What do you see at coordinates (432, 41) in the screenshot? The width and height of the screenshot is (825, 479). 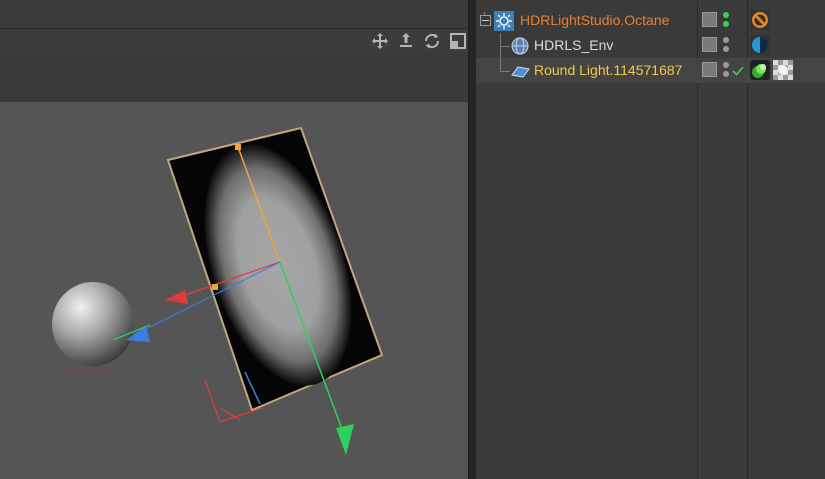 I see `rotate-icon` at bounding box center [432, 41].